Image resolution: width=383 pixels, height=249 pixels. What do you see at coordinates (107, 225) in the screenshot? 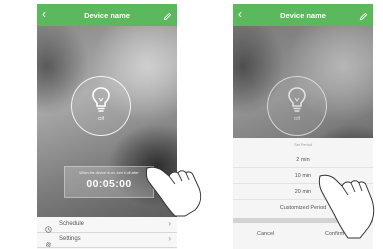
I see `menu-item-schedule: Schedule ›` at bounding box center [107, 225].